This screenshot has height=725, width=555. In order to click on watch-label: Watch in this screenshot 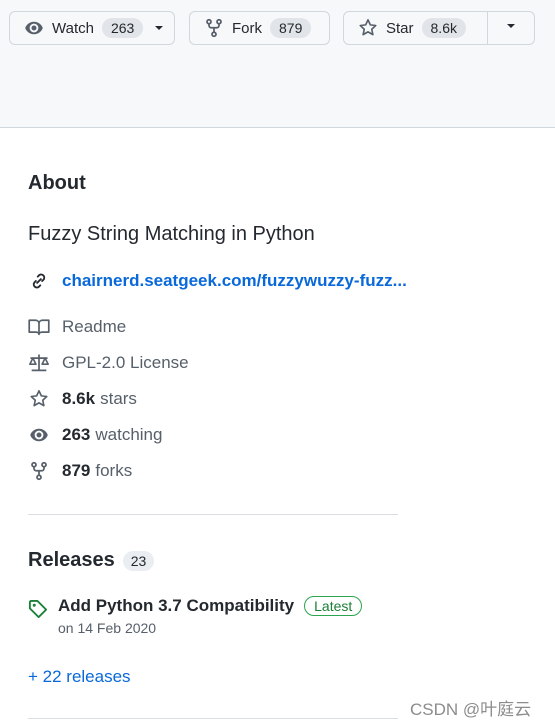, I will do `click(73, 28)`.